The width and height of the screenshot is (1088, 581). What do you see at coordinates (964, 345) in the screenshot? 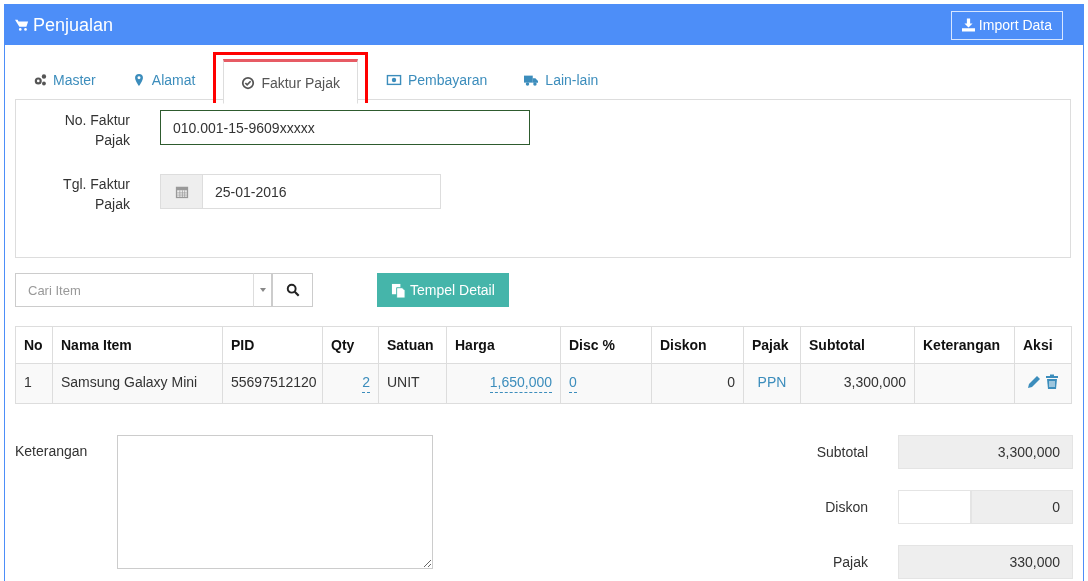
I see `column-header: Keterangan` at bounding box center [964, 345].